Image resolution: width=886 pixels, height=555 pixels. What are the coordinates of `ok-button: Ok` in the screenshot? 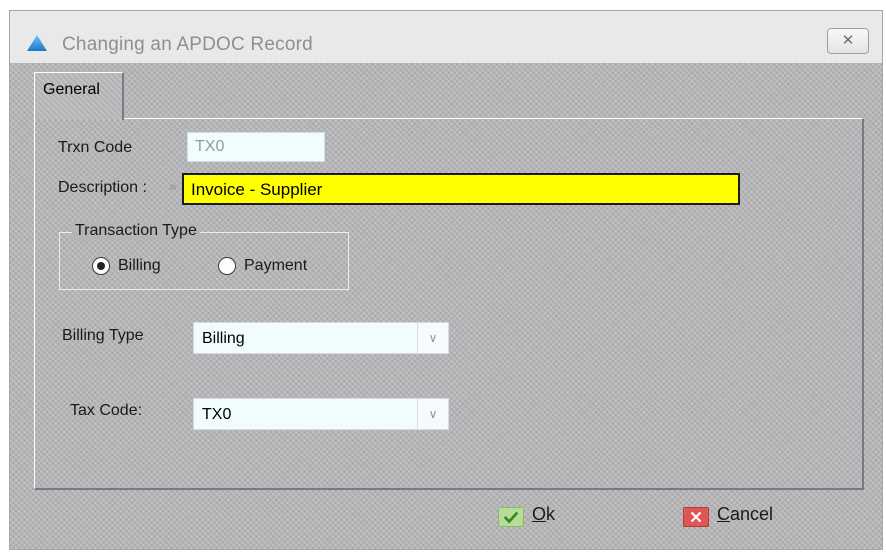 It's located at (543, 517).